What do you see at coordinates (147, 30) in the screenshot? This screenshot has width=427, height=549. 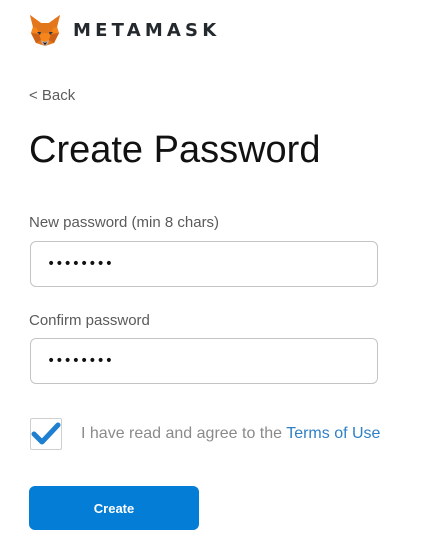 I see `metamask-wordmark: METAMASK` at bounding box center [147, 30].